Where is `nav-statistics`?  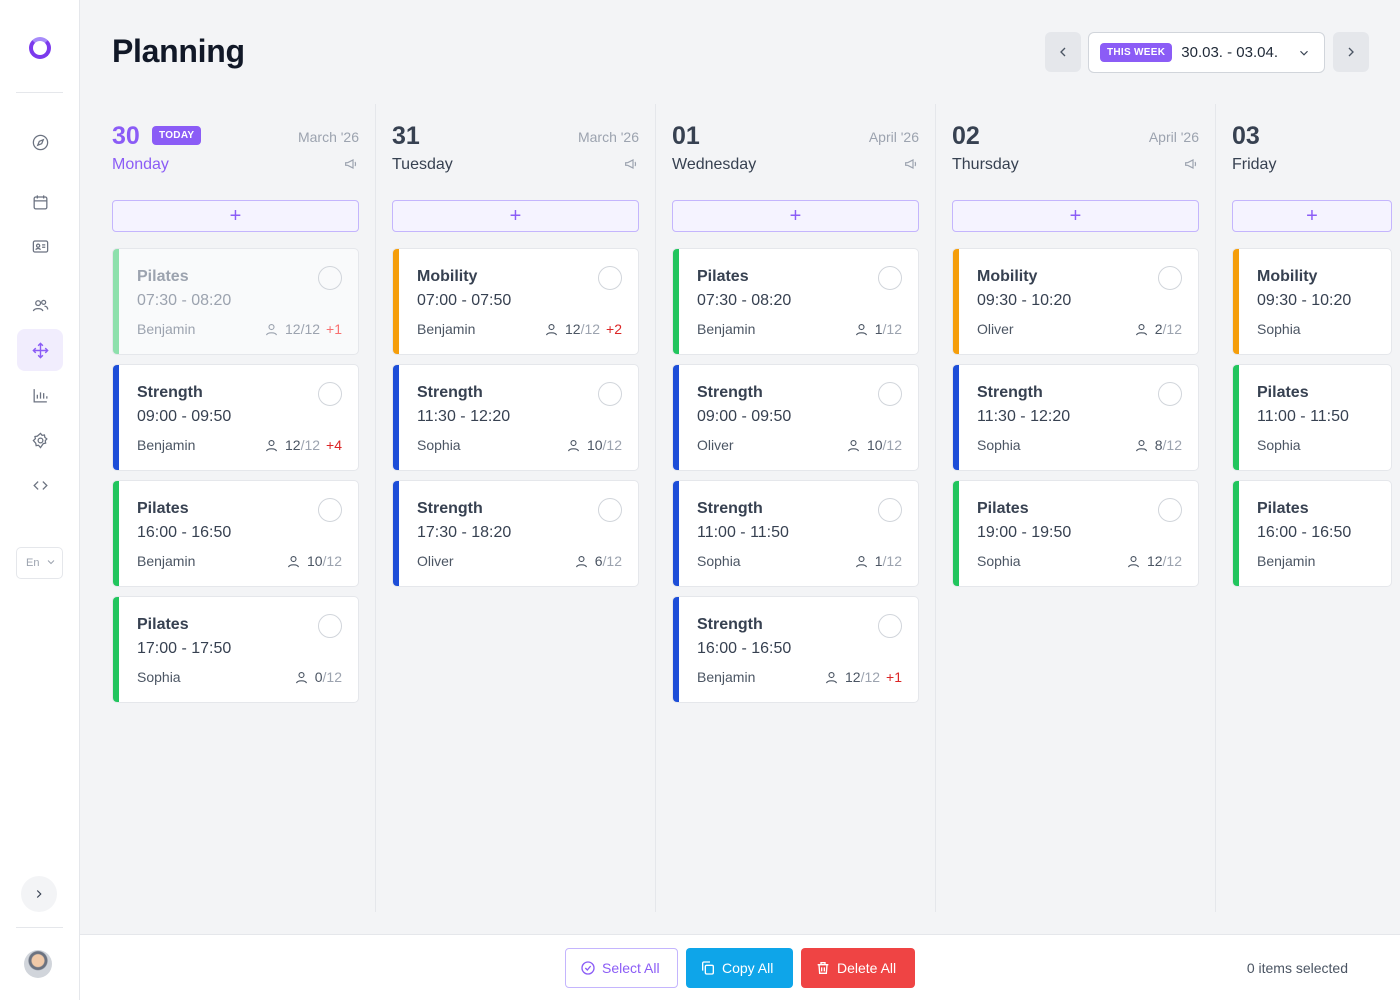 nav-statistics is located at coordinates (40, 395).